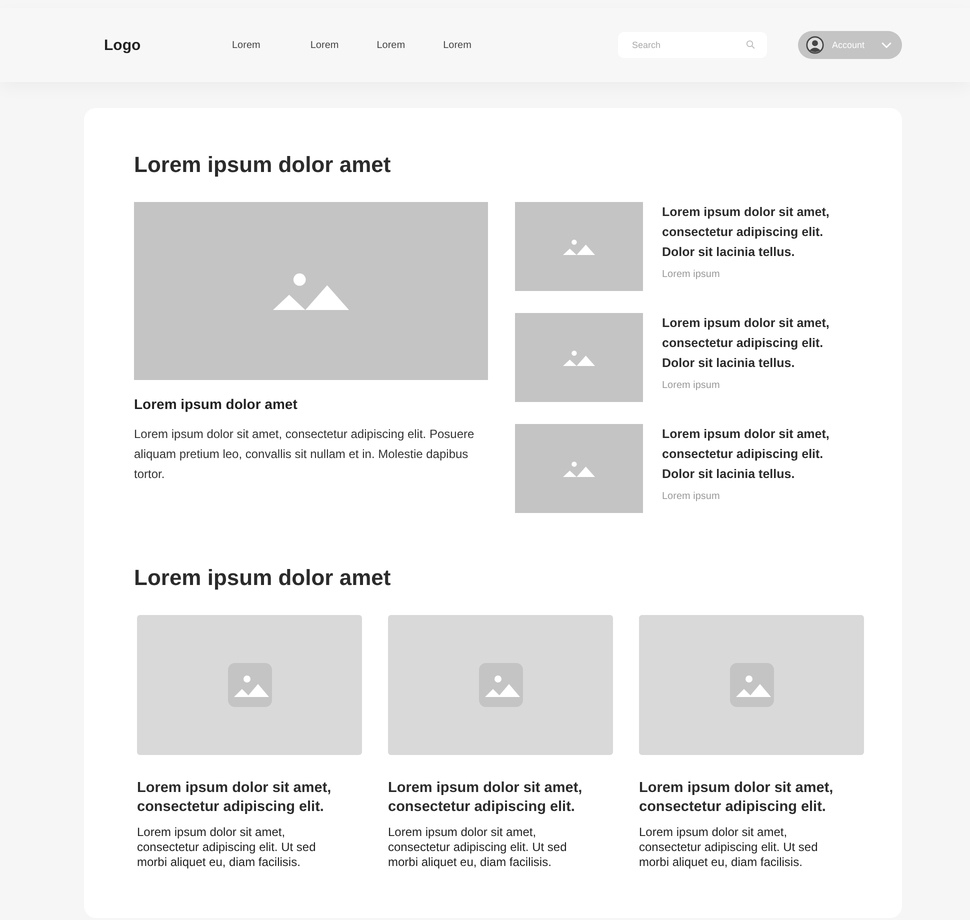  I want to click on chevron-down-icon, so click(886, 45).